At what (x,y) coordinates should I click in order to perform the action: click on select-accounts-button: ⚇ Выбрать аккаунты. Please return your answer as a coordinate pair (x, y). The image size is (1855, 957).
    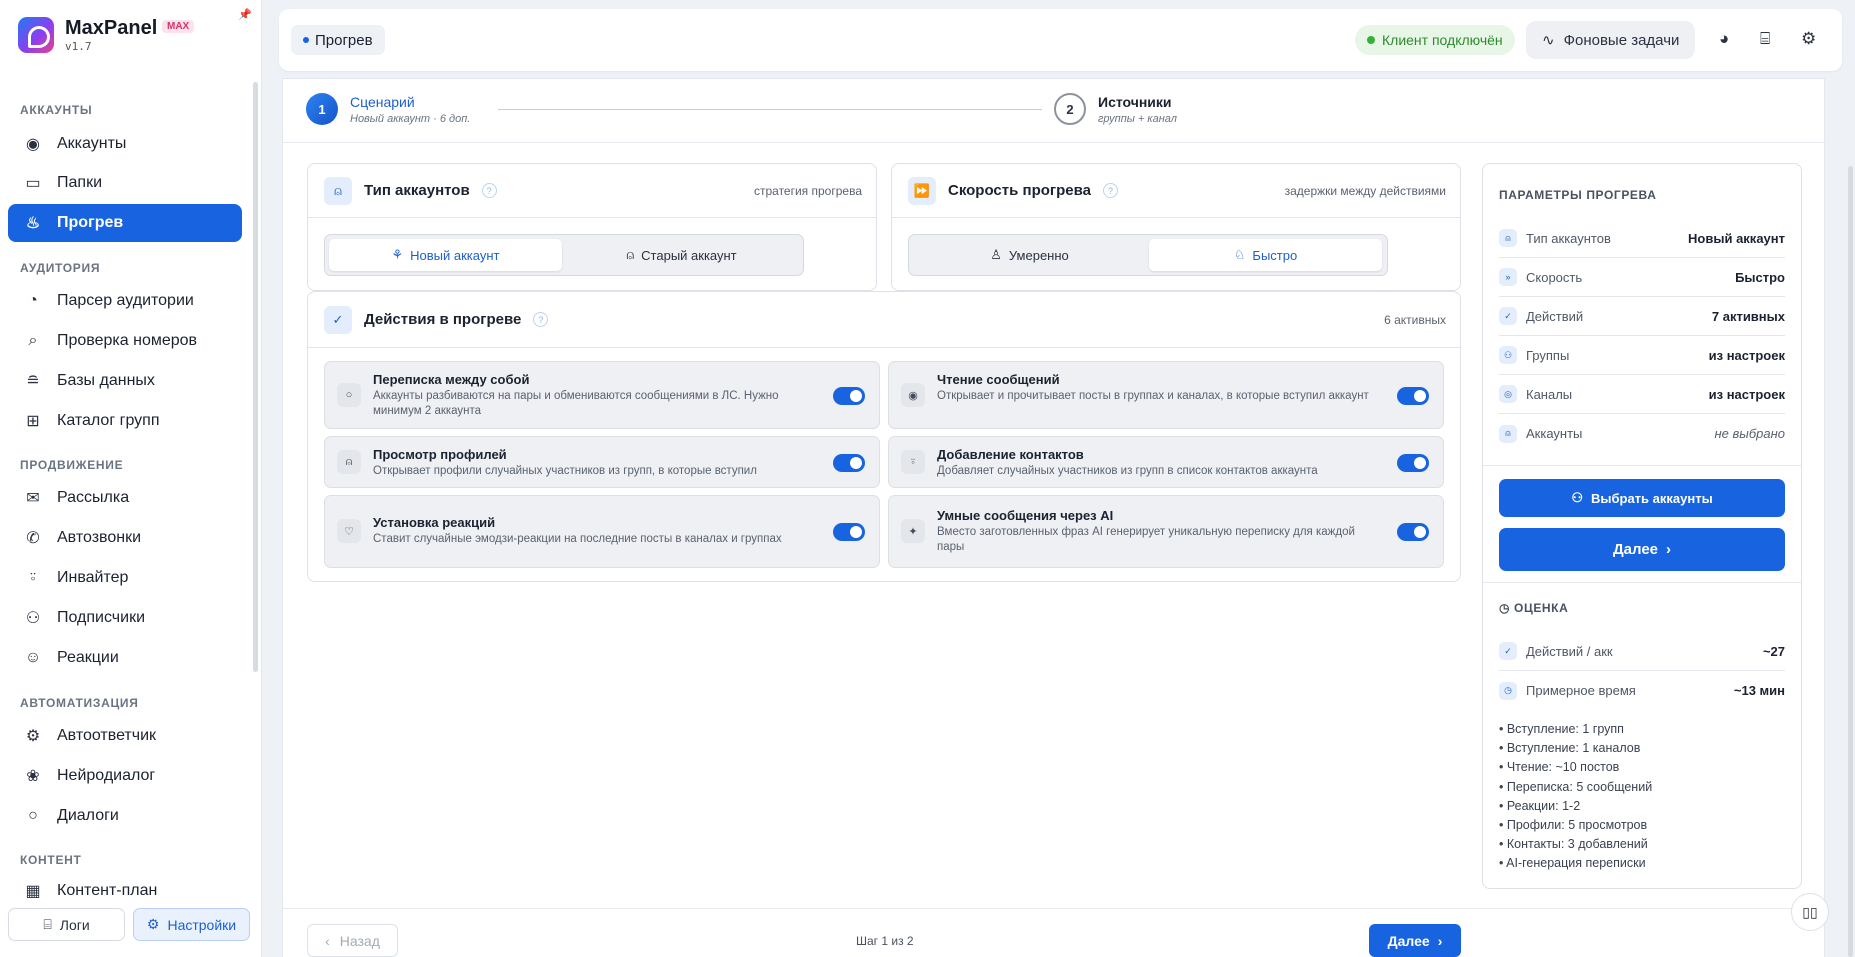
    Looking at the image, I should click on (1642, 498).